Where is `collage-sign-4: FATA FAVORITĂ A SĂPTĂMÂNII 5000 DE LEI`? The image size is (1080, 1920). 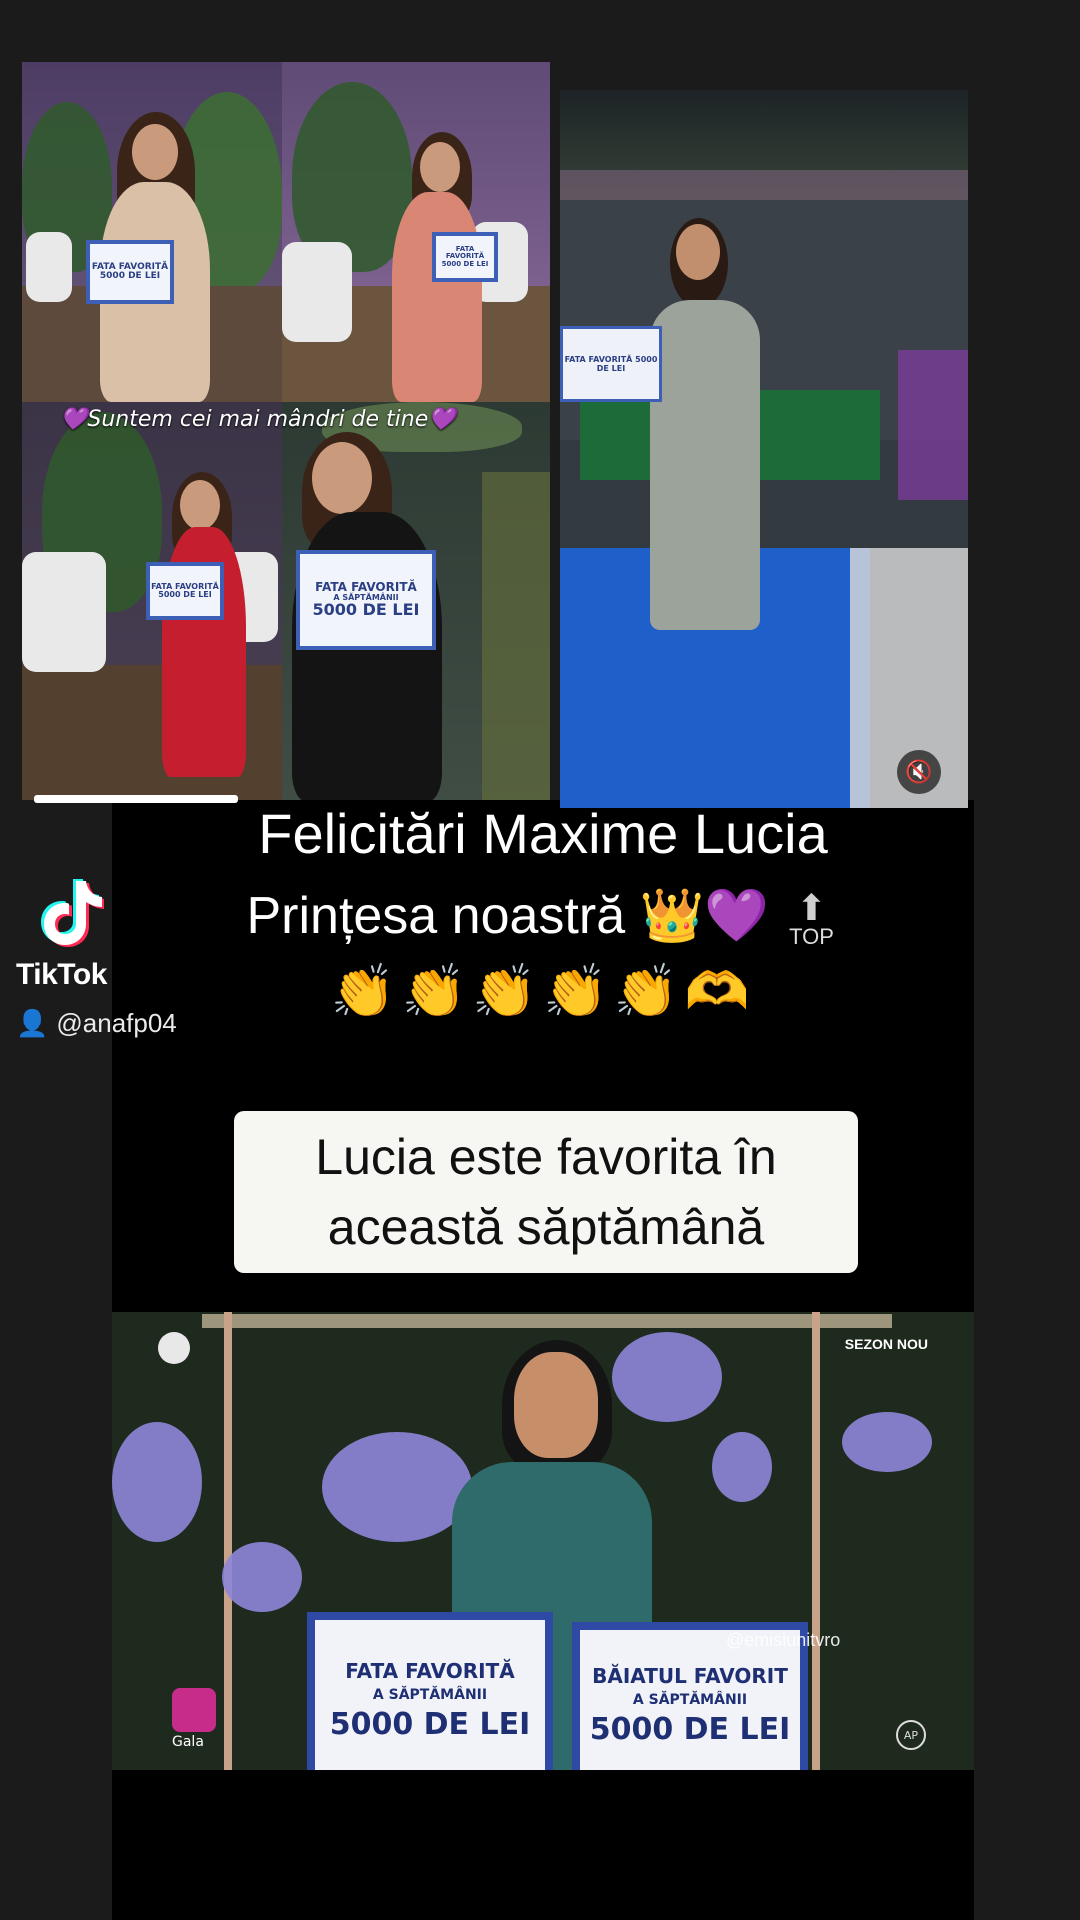 collage-sign-4: FATA FAVORITĂ A SĂPTĂMÂNII 5000 DE LEI is located at coordinates (366, 600).